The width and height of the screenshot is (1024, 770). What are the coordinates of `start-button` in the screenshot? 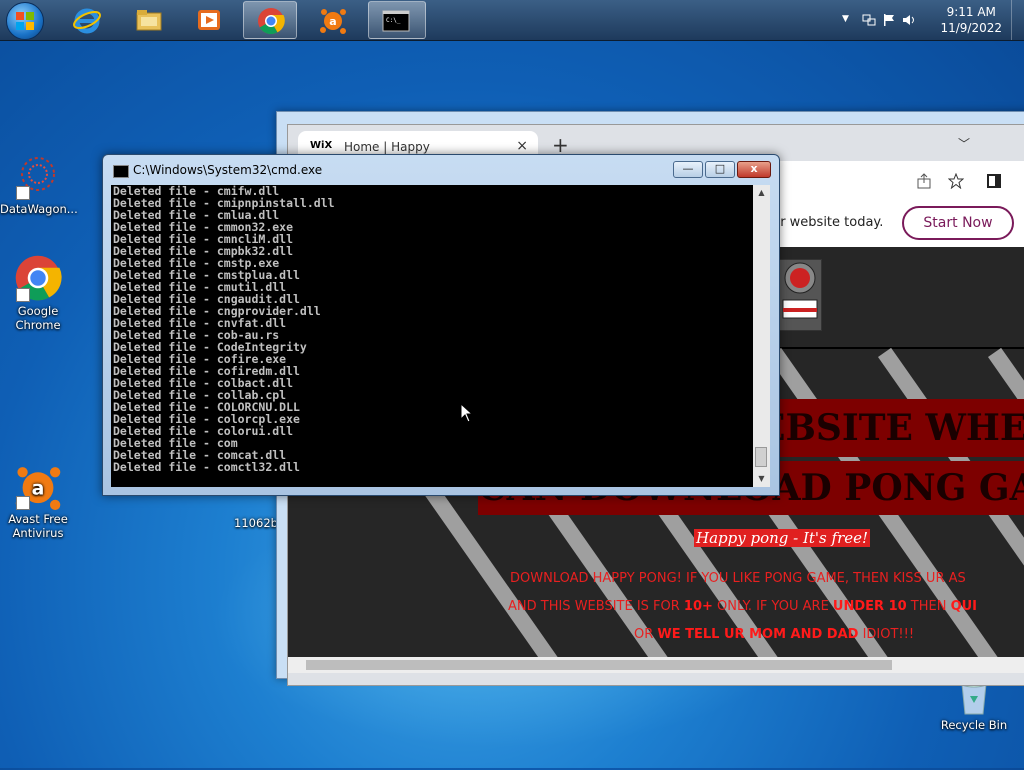 It's located at (25, 21).